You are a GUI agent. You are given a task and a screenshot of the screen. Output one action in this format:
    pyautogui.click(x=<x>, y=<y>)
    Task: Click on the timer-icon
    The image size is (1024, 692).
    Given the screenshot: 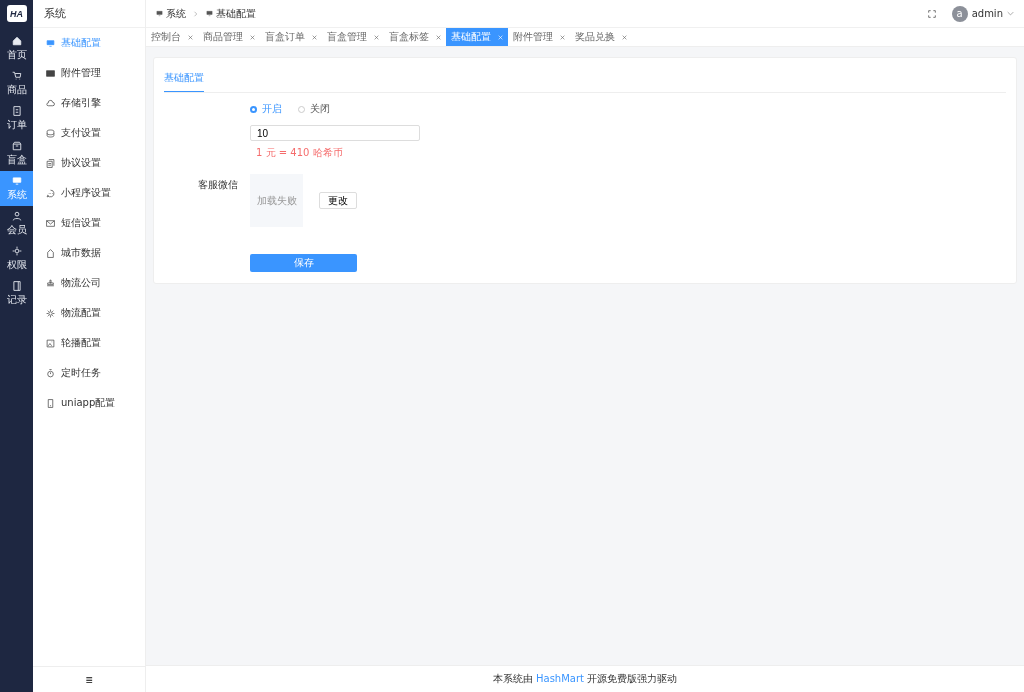 What is the action you would take?
    pyautogui.click(x=50, y=373)
    